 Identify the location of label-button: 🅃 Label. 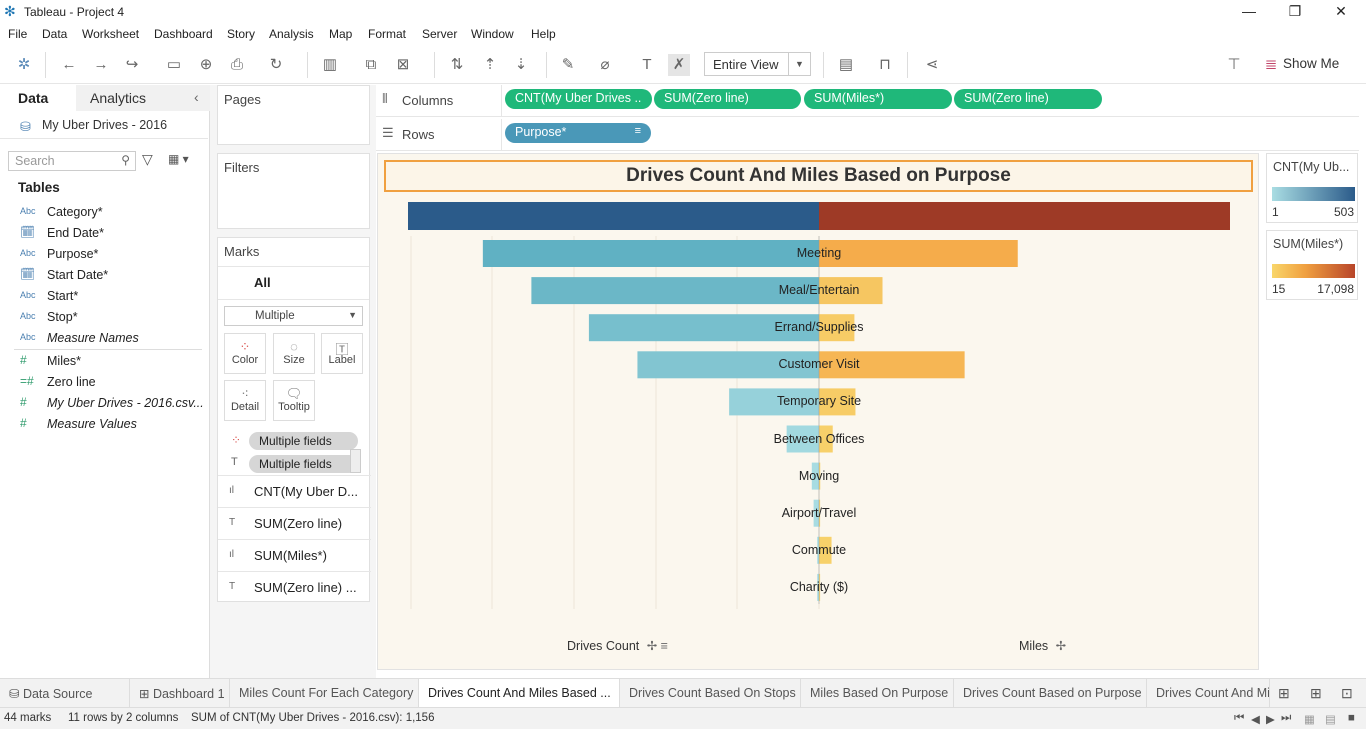
(342, 353).